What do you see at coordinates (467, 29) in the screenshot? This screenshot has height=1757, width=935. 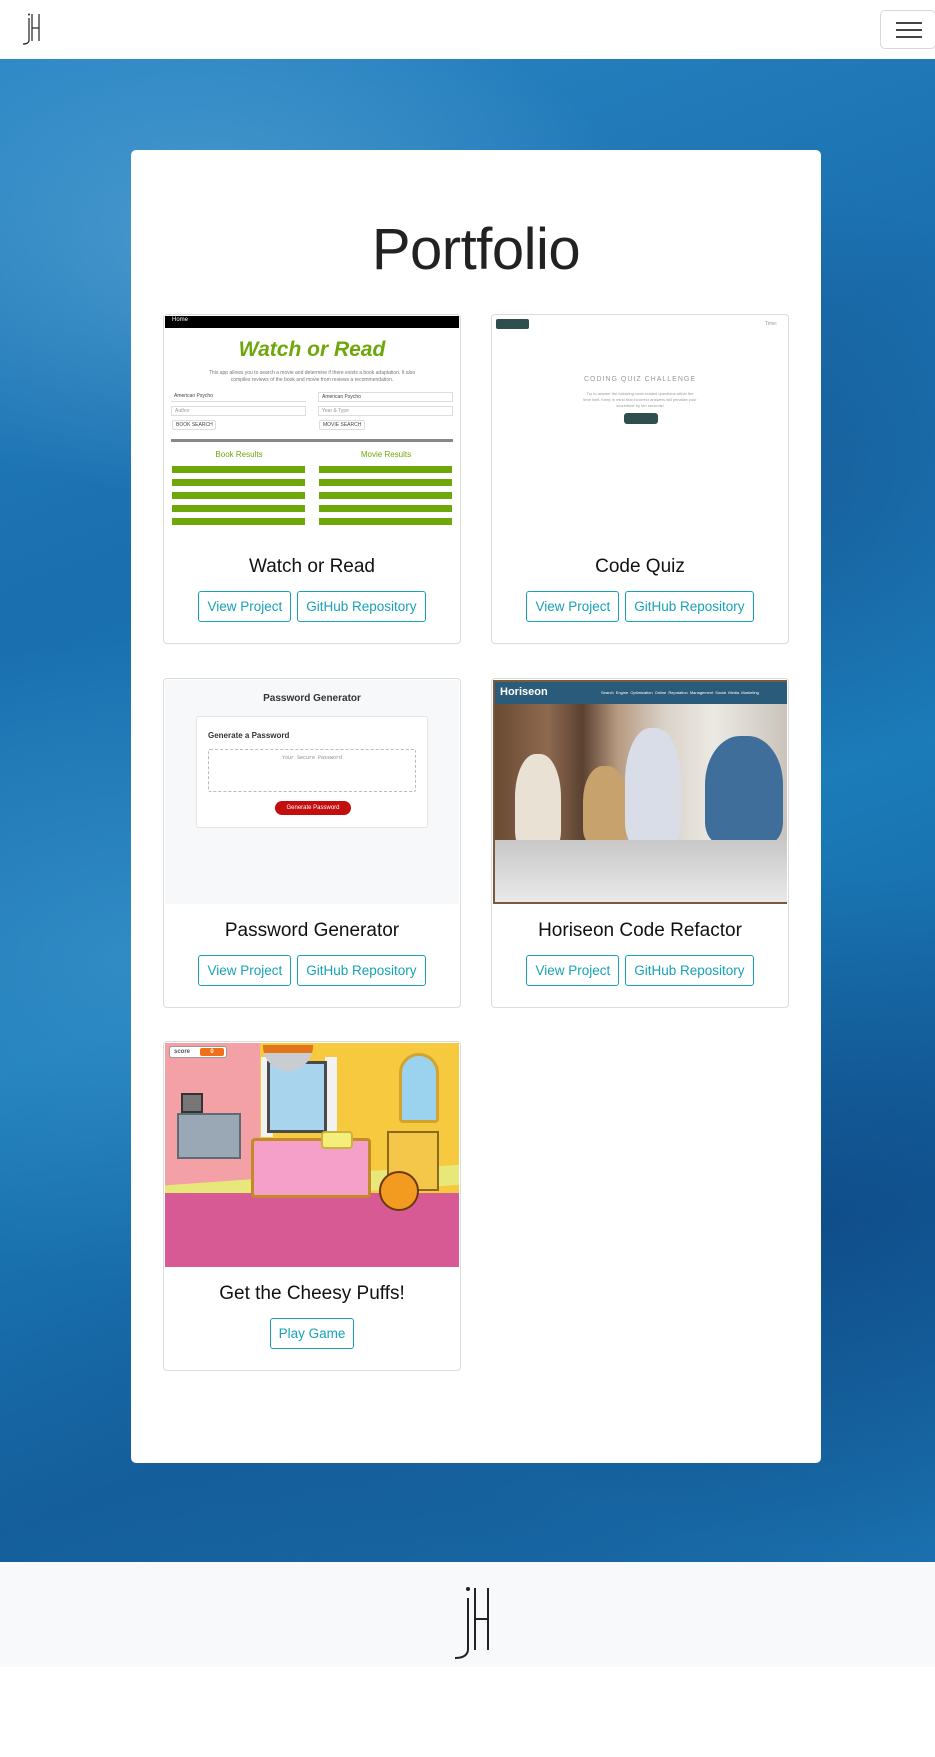 I see `navbar` at bounding box center [467, 29].